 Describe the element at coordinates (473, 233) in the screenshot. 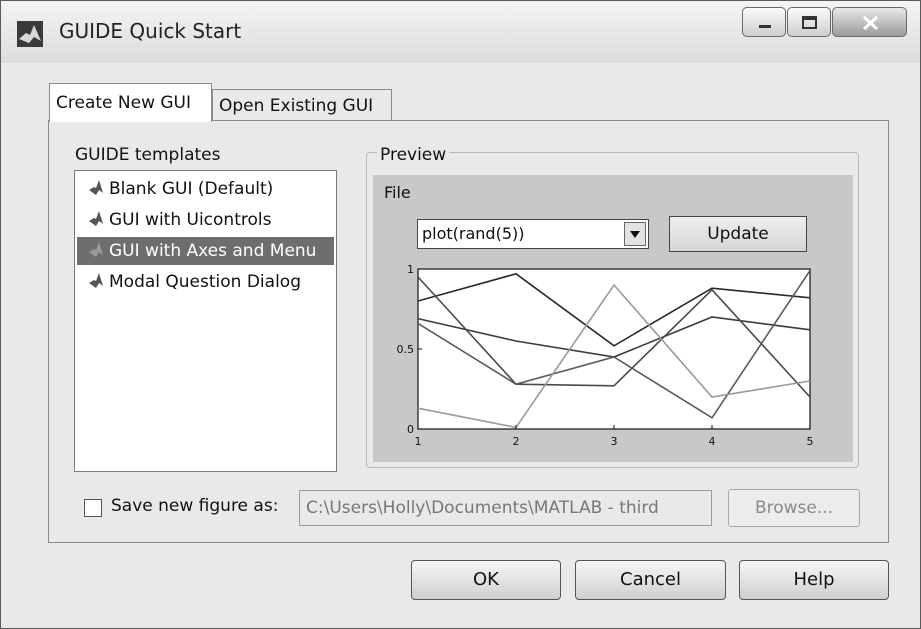

I see `dropdown-value: plot(rand(5))` at that location.